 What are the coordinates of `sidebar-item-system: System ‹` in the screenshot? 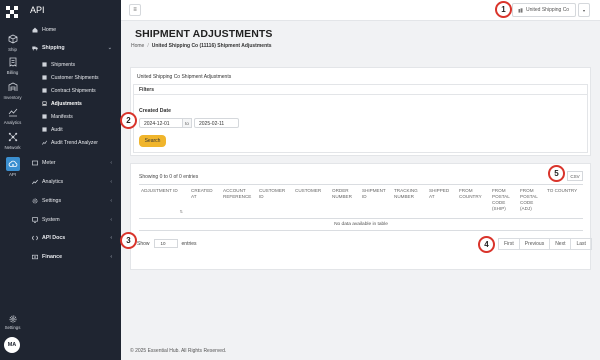 It's located at (73, 220).